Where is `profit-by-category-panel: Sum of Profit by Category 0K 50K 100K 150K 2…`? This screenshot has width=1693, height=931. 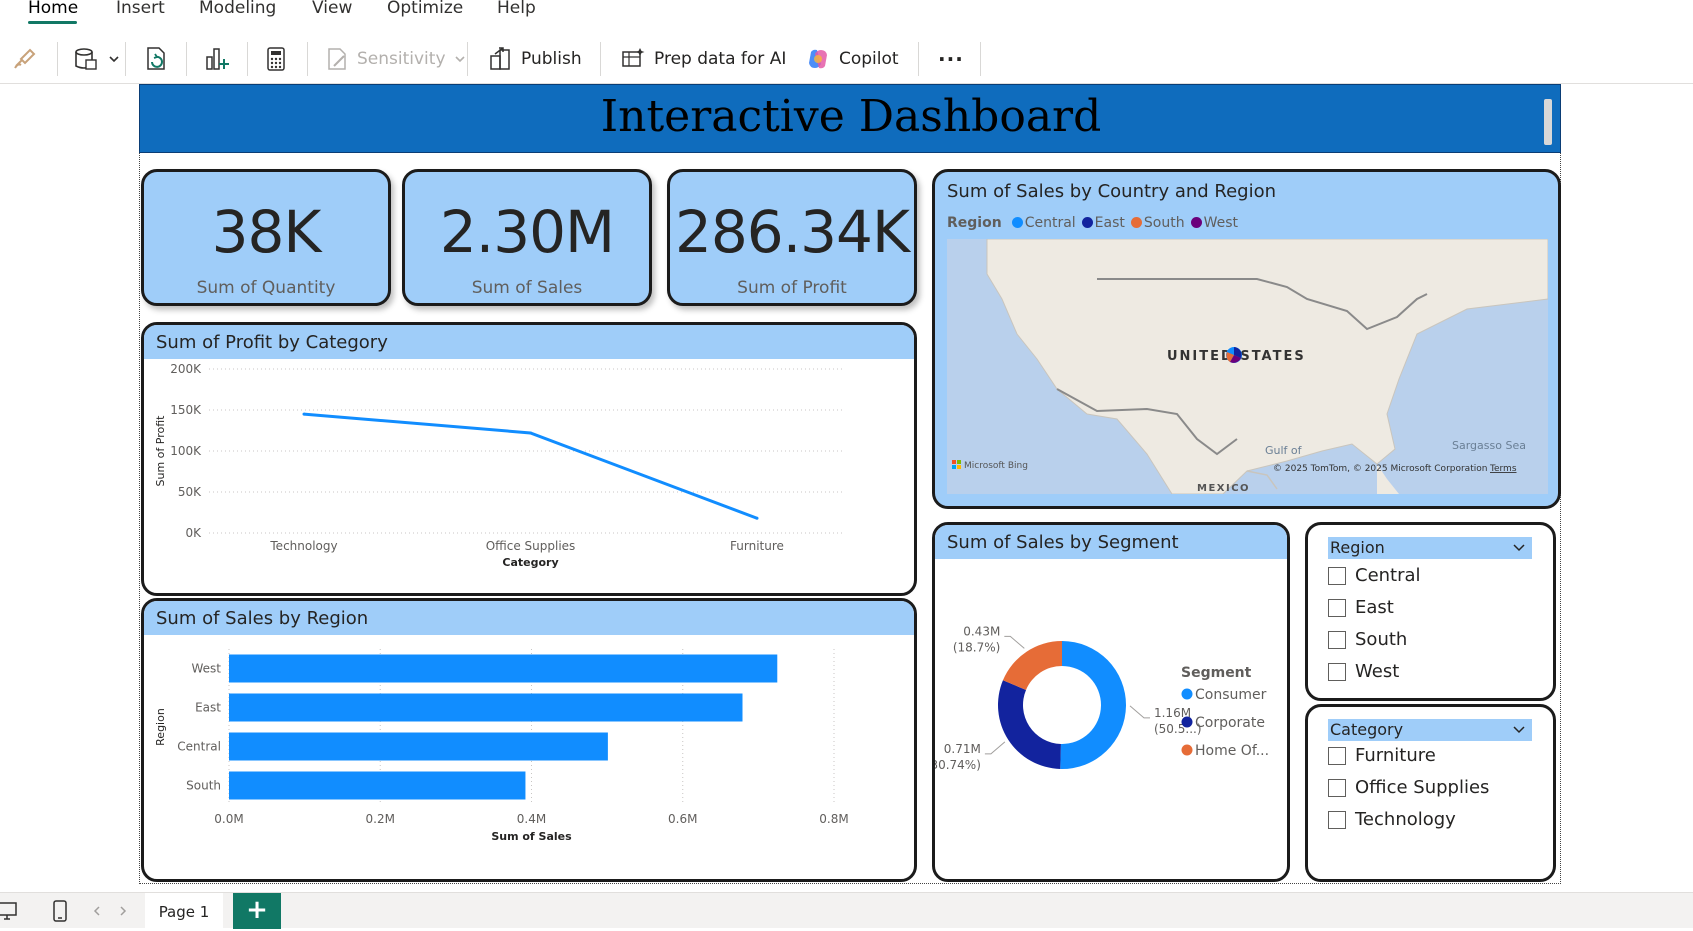 profit-by-category-panel: Sum of Profit by Category 0K 50K 100K 150K 2… is located at coordinates (529, 459).